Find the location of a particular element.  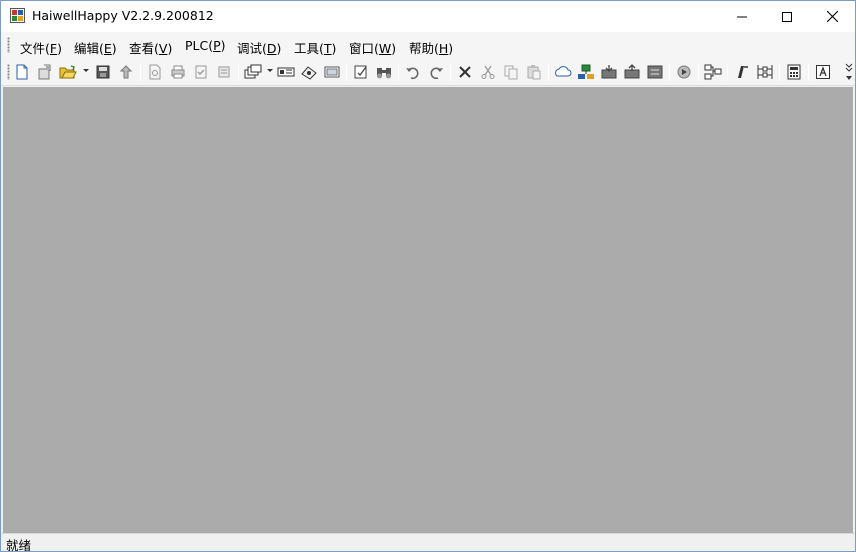

cut-icon is located at coordinates (488, 72).